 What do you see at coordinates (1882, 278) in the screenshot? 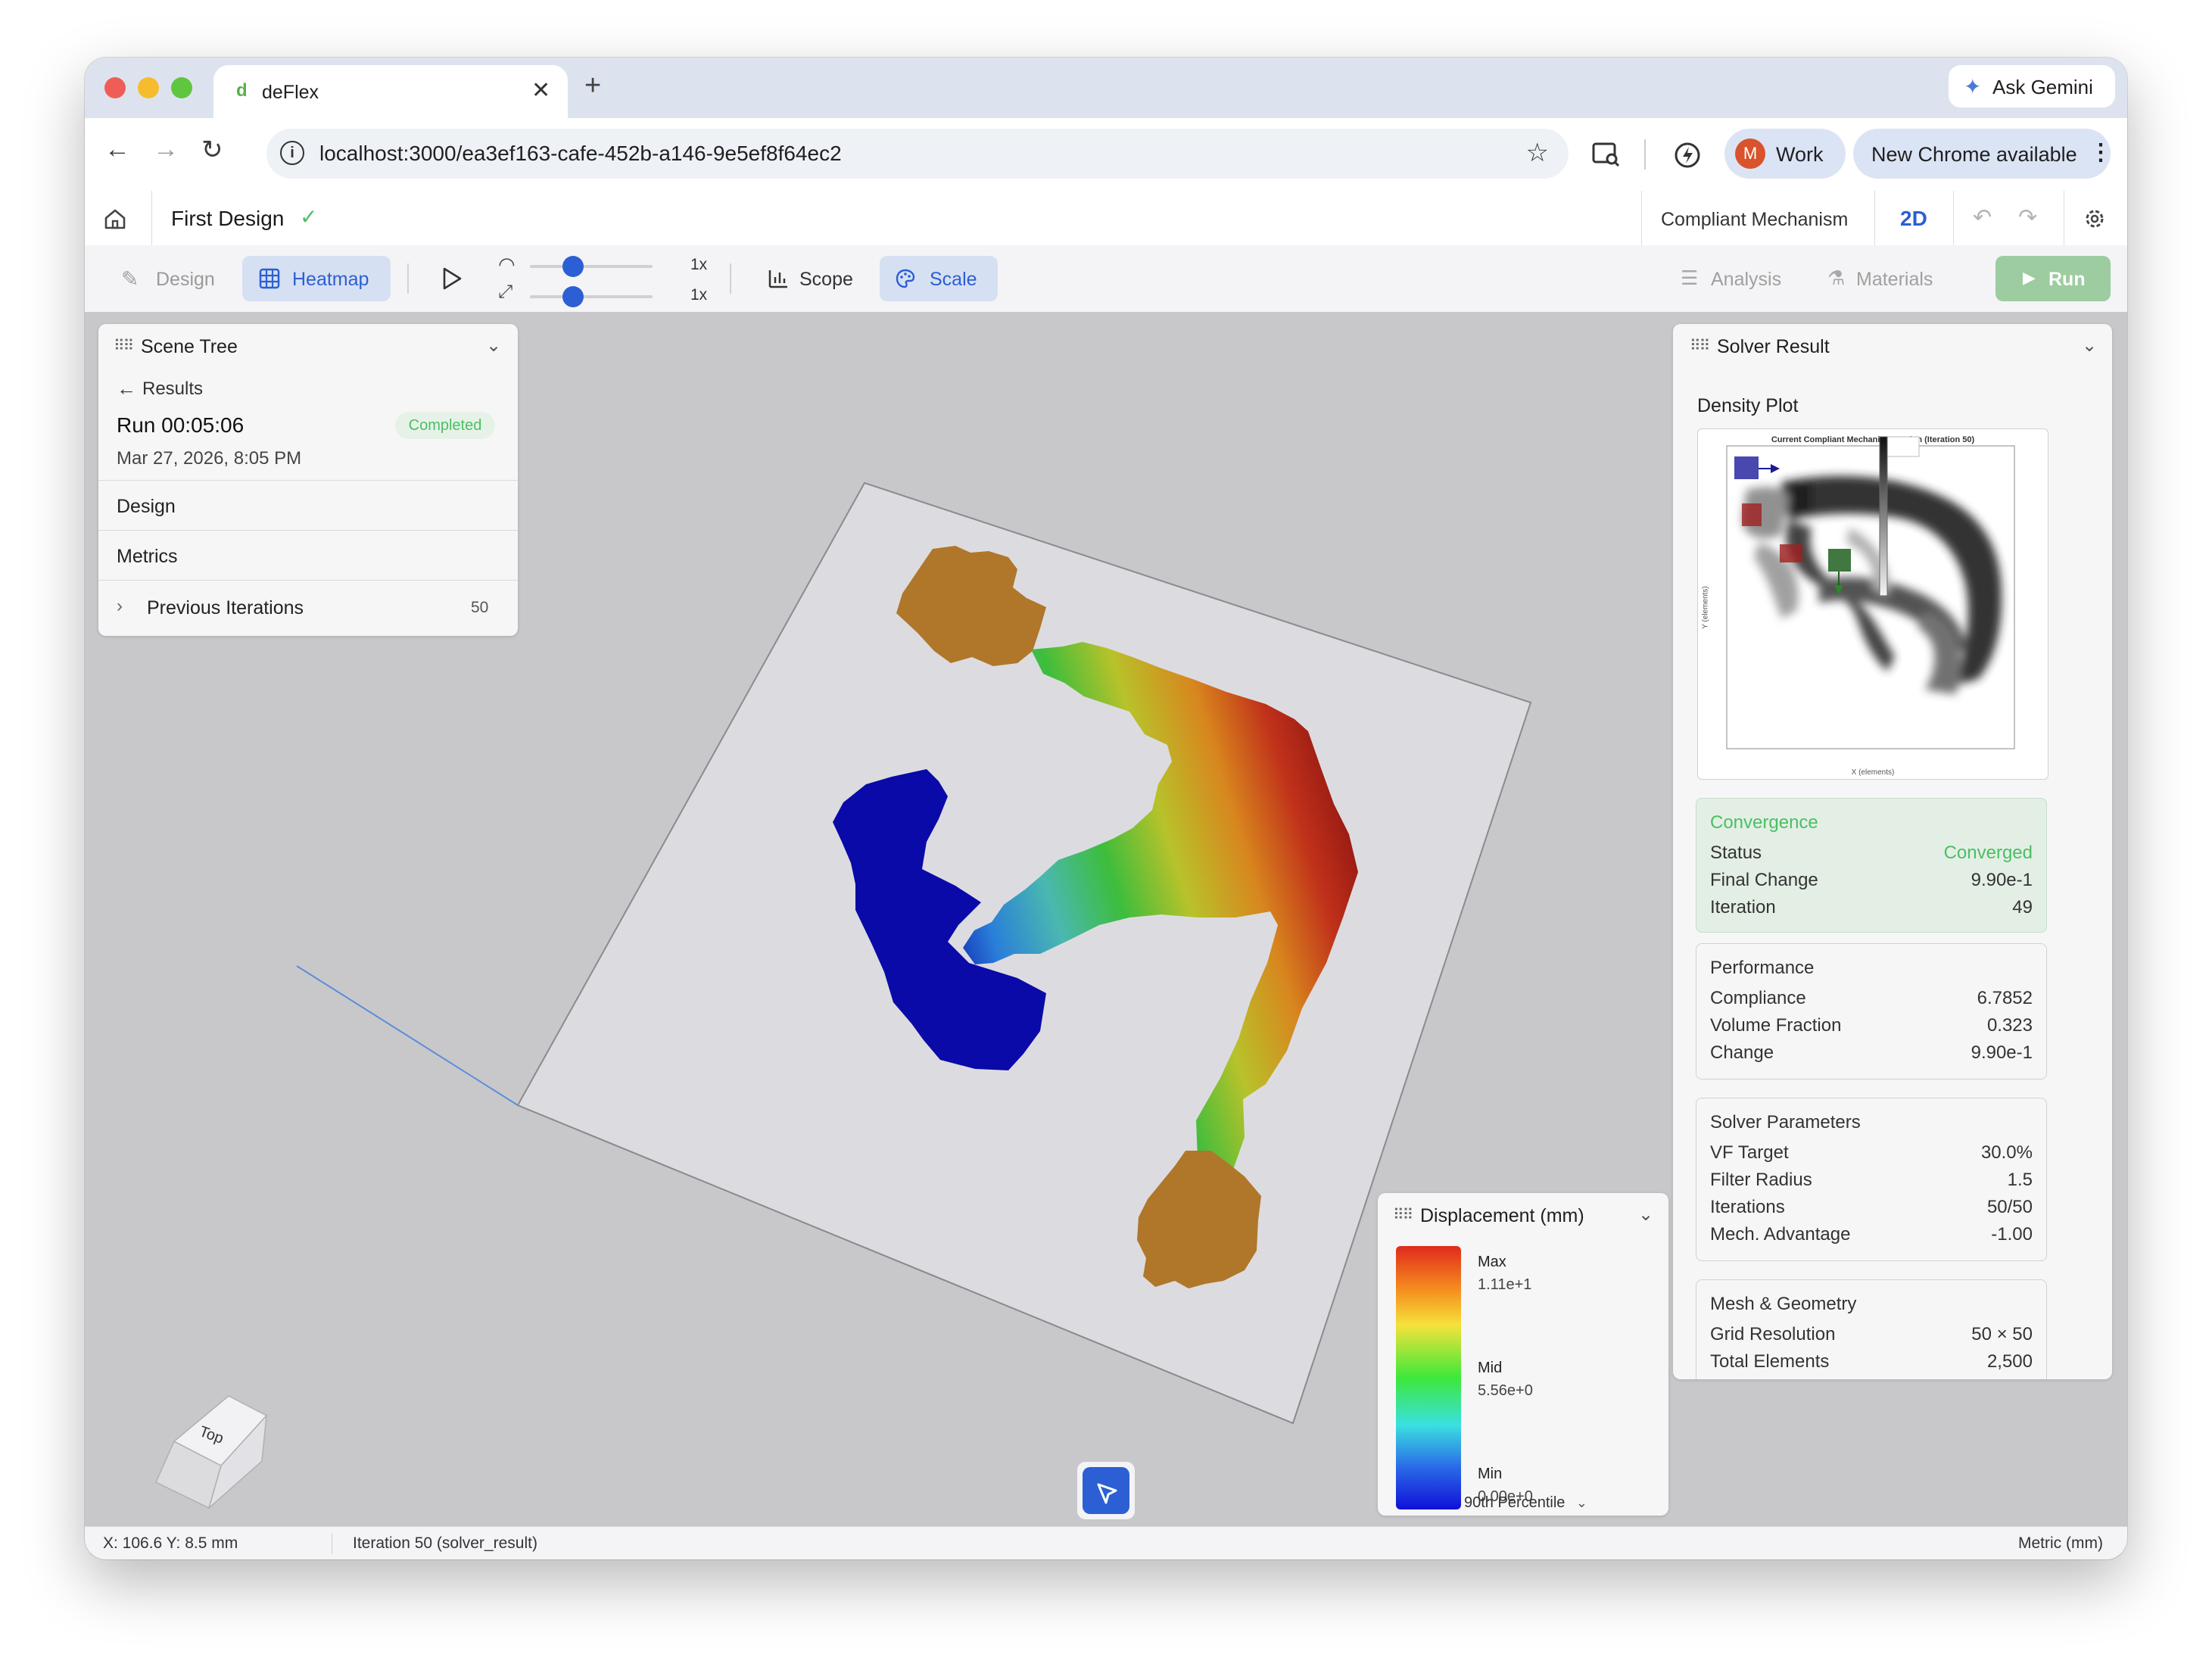
I see `materials-button: ⚗ Materials` at bounding box center [1882, 278].